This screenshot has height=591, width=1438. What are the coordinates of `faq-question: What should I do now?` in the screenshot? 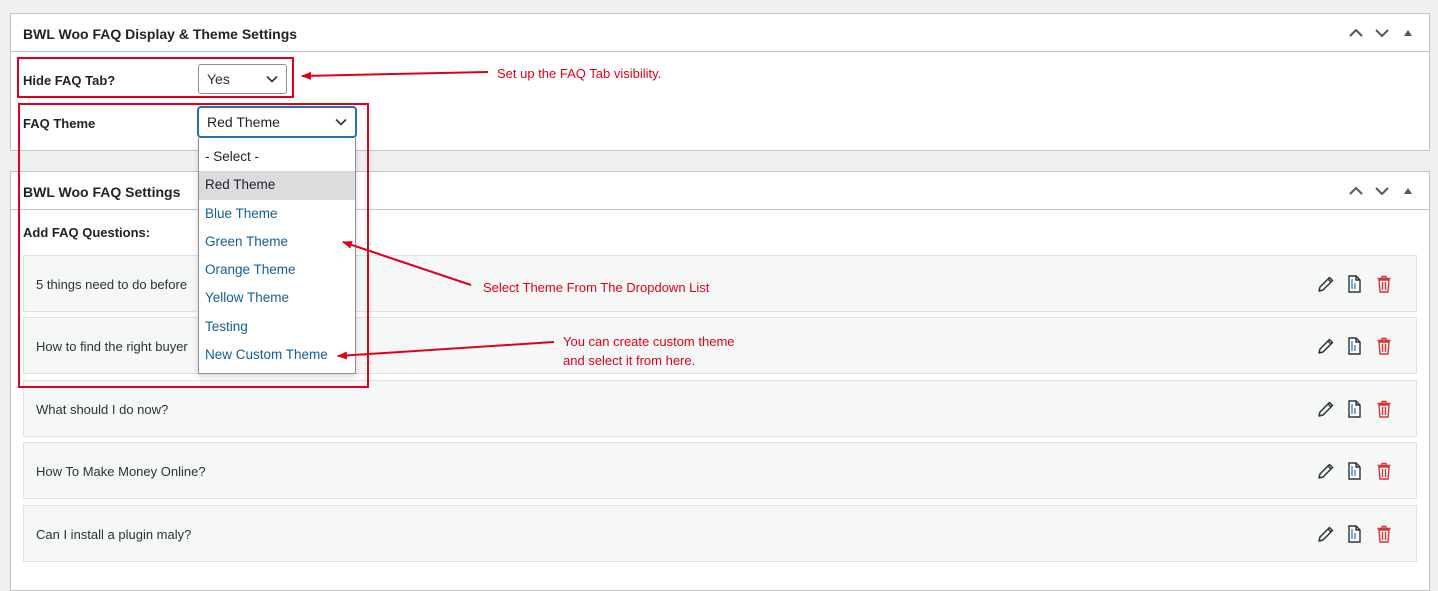 It's located at (102, 409).